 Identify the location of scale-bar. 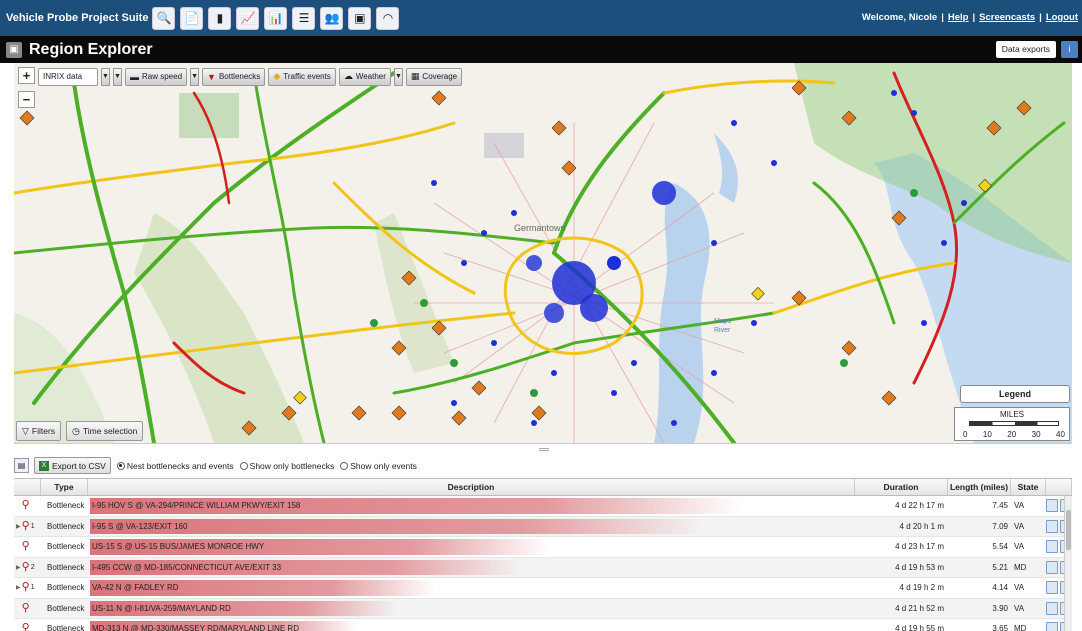
(1014, 423).